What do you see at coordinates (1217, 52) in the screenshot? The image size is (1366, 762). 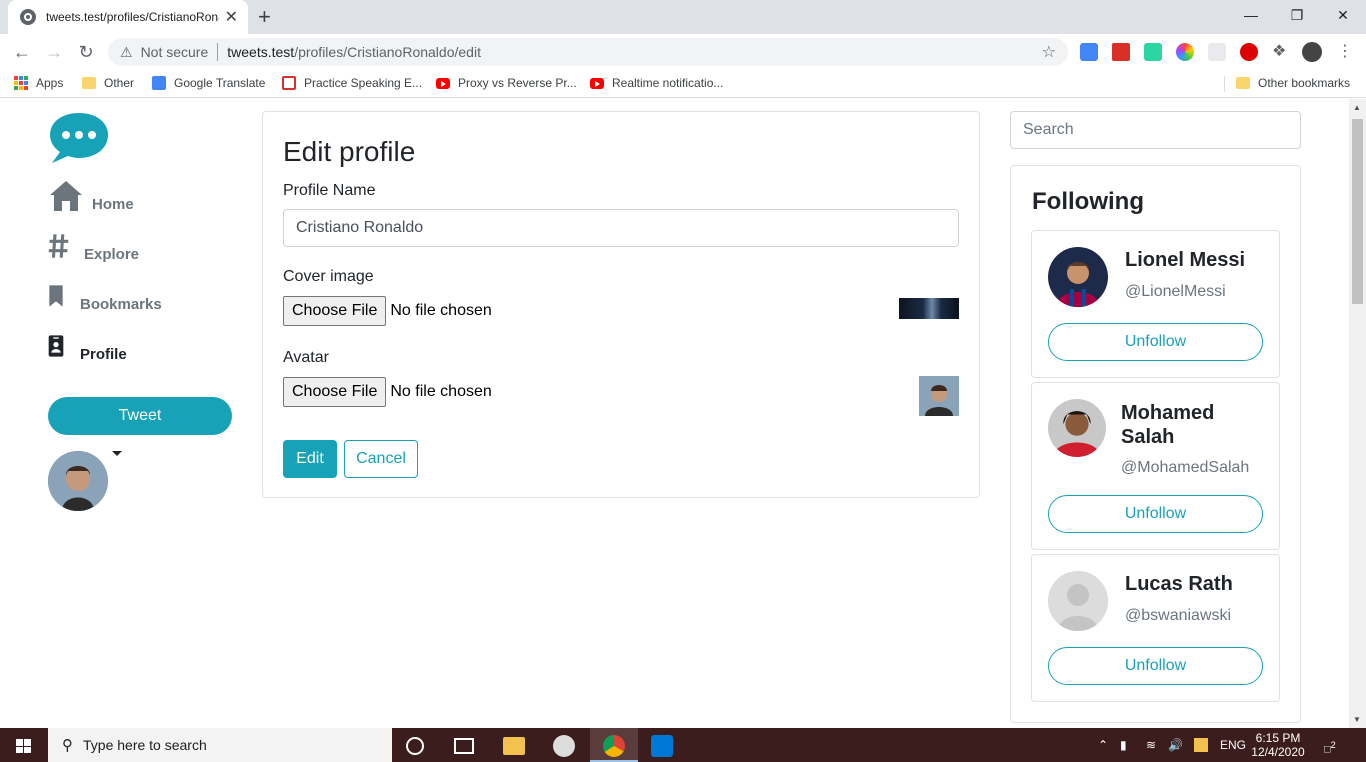 I see `blank-extension-icon` at bounding box center [1217, 52].